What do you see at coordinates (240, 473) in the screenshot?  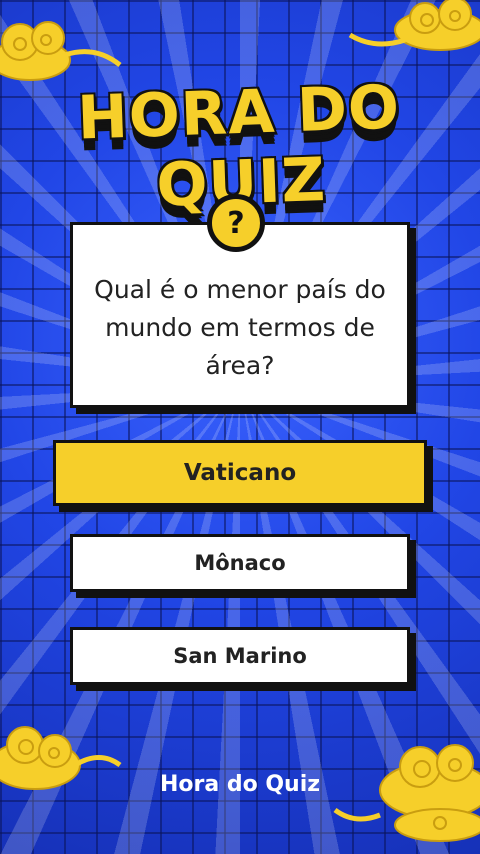 I see `answer-option-1: Vaticano` at bounding box center [240, 473].